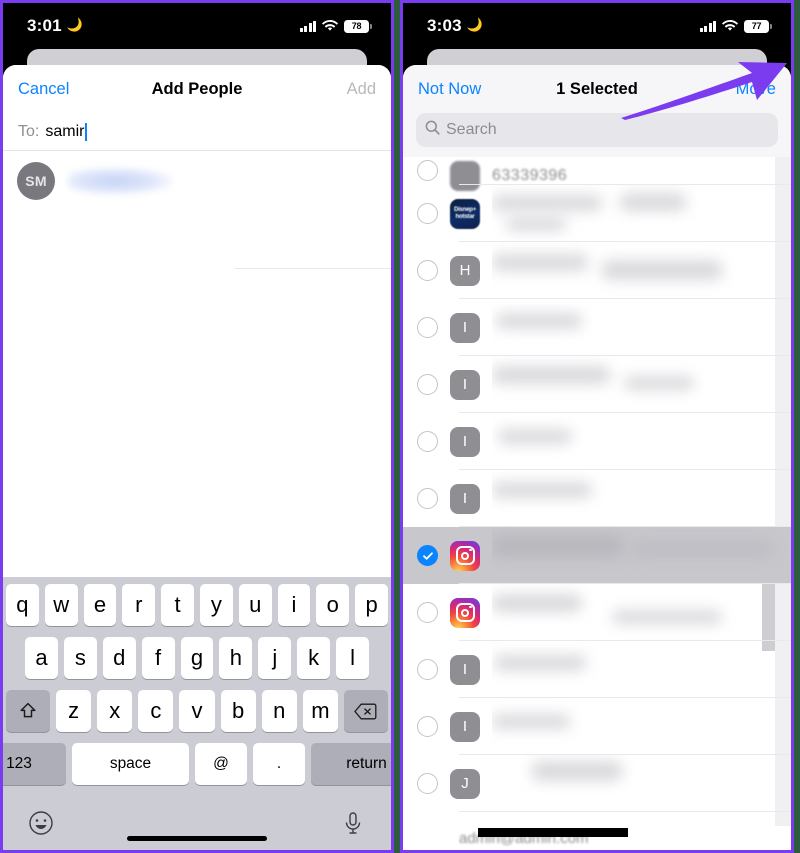  I want to click on key-a: a, so click(41, 658).